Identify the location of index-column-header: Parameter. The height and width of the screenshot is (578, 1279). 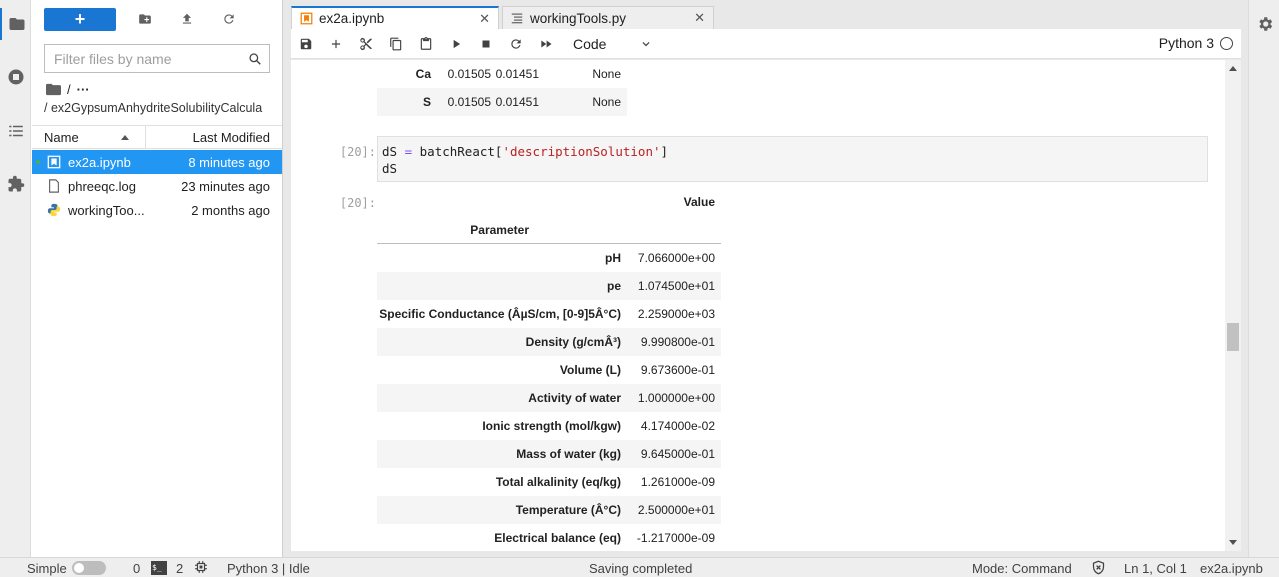
(499, 229).